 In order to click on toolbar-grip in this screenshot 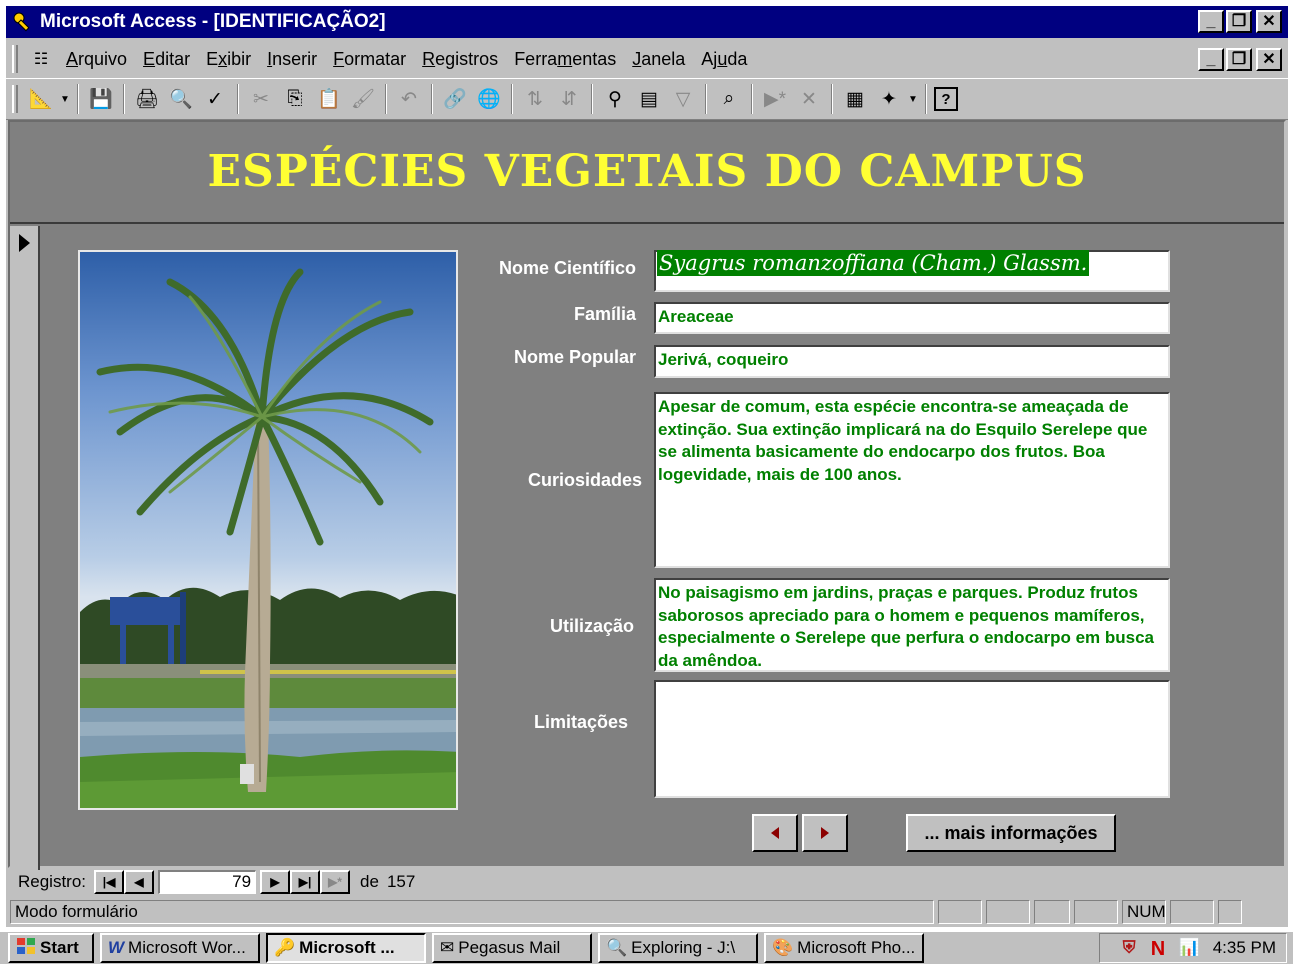, I will do `click(15, 99)`.